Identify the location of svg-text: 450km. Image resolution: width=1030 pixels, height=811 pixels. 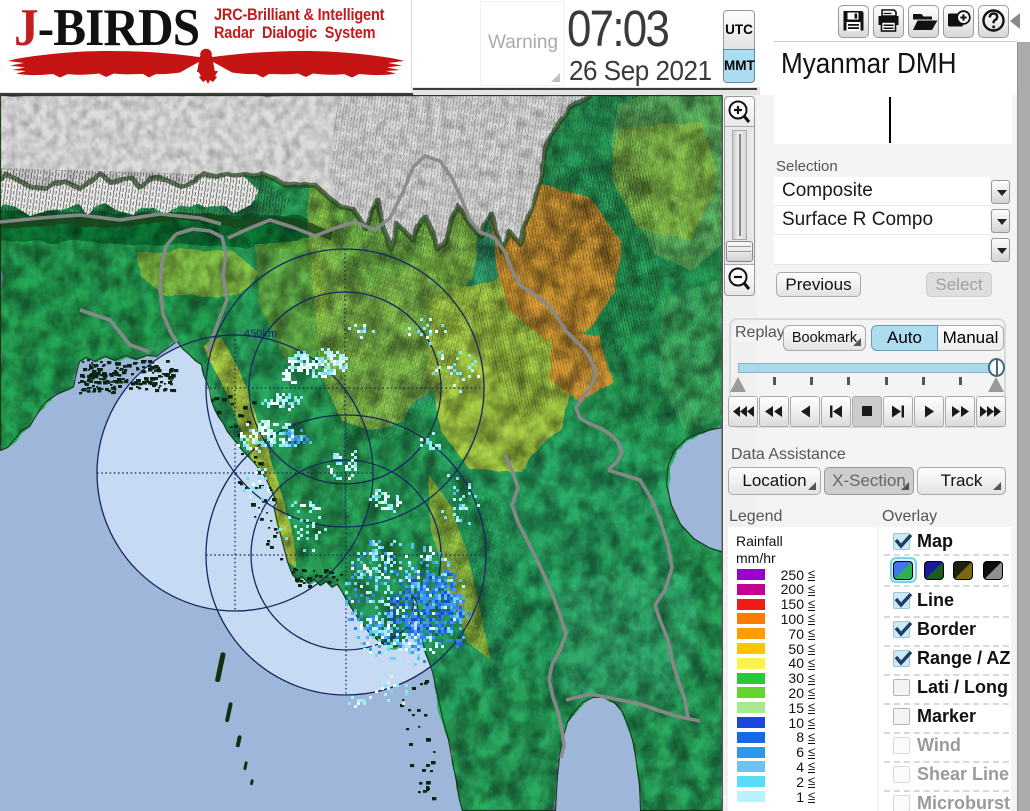
(260, 334).